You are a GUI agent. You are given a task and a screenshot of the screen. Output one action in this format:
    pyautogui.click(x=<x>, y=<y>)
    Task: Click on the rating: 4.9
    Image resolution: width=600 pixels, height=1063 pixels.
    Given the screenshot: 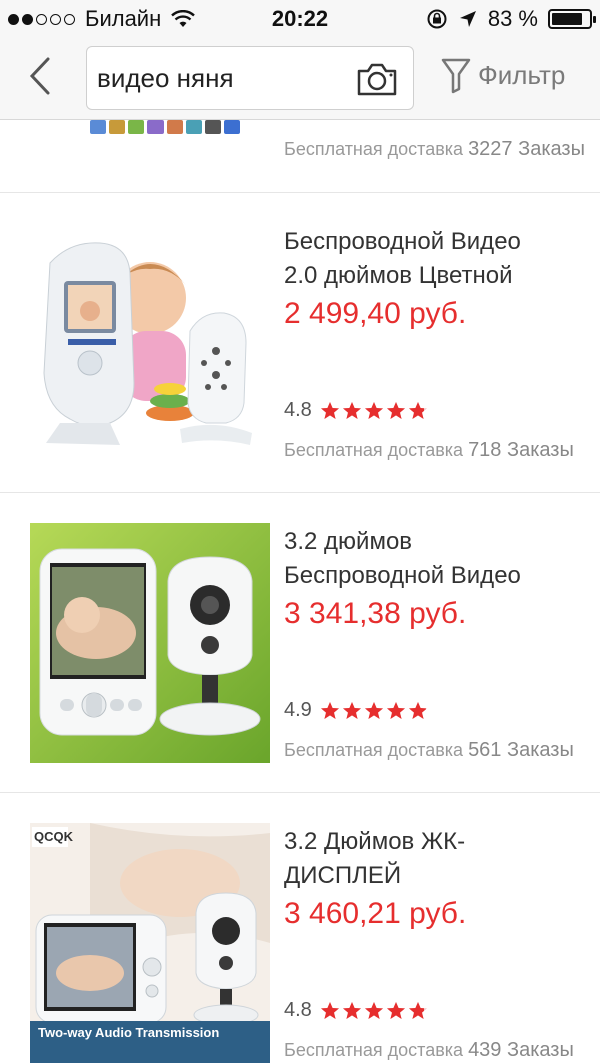 What is the action you would take?
    pyautogui.click(x=356, y=710)
    